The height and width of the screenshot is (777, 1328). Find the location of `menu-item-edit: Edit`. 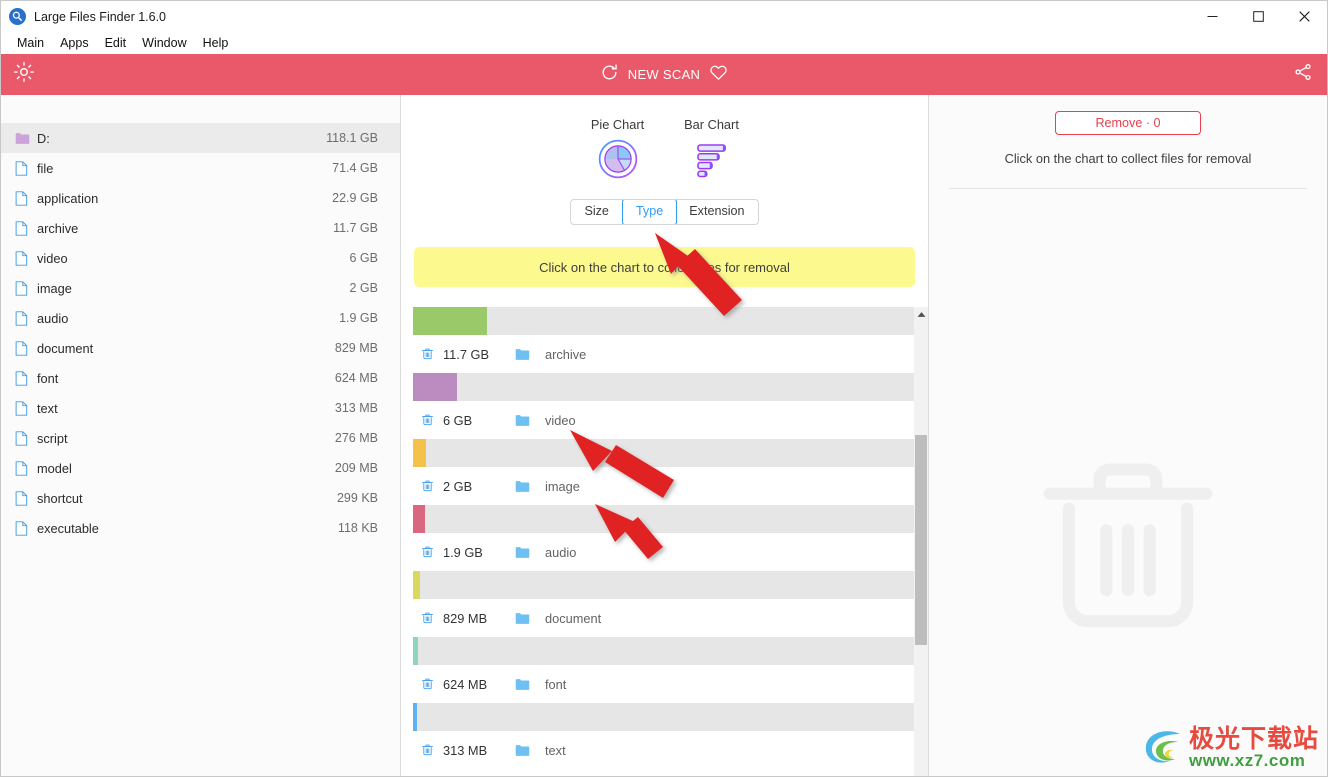

menu-item-edit: Edit is located at coordinates (116, 43).